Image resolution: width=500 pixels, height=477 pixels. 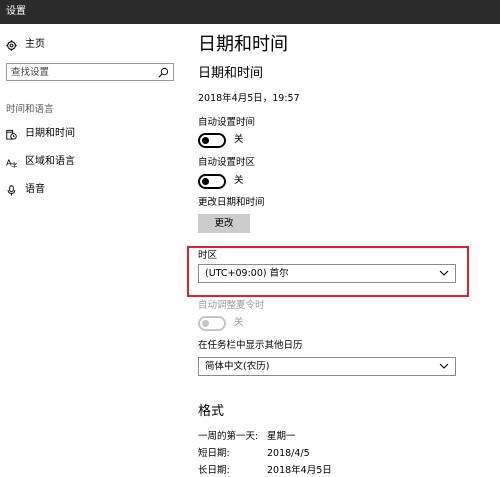 What do you see at coordinates (81, 72) in the screenshot?
I see `search-input` at bounding box center [81, 72].